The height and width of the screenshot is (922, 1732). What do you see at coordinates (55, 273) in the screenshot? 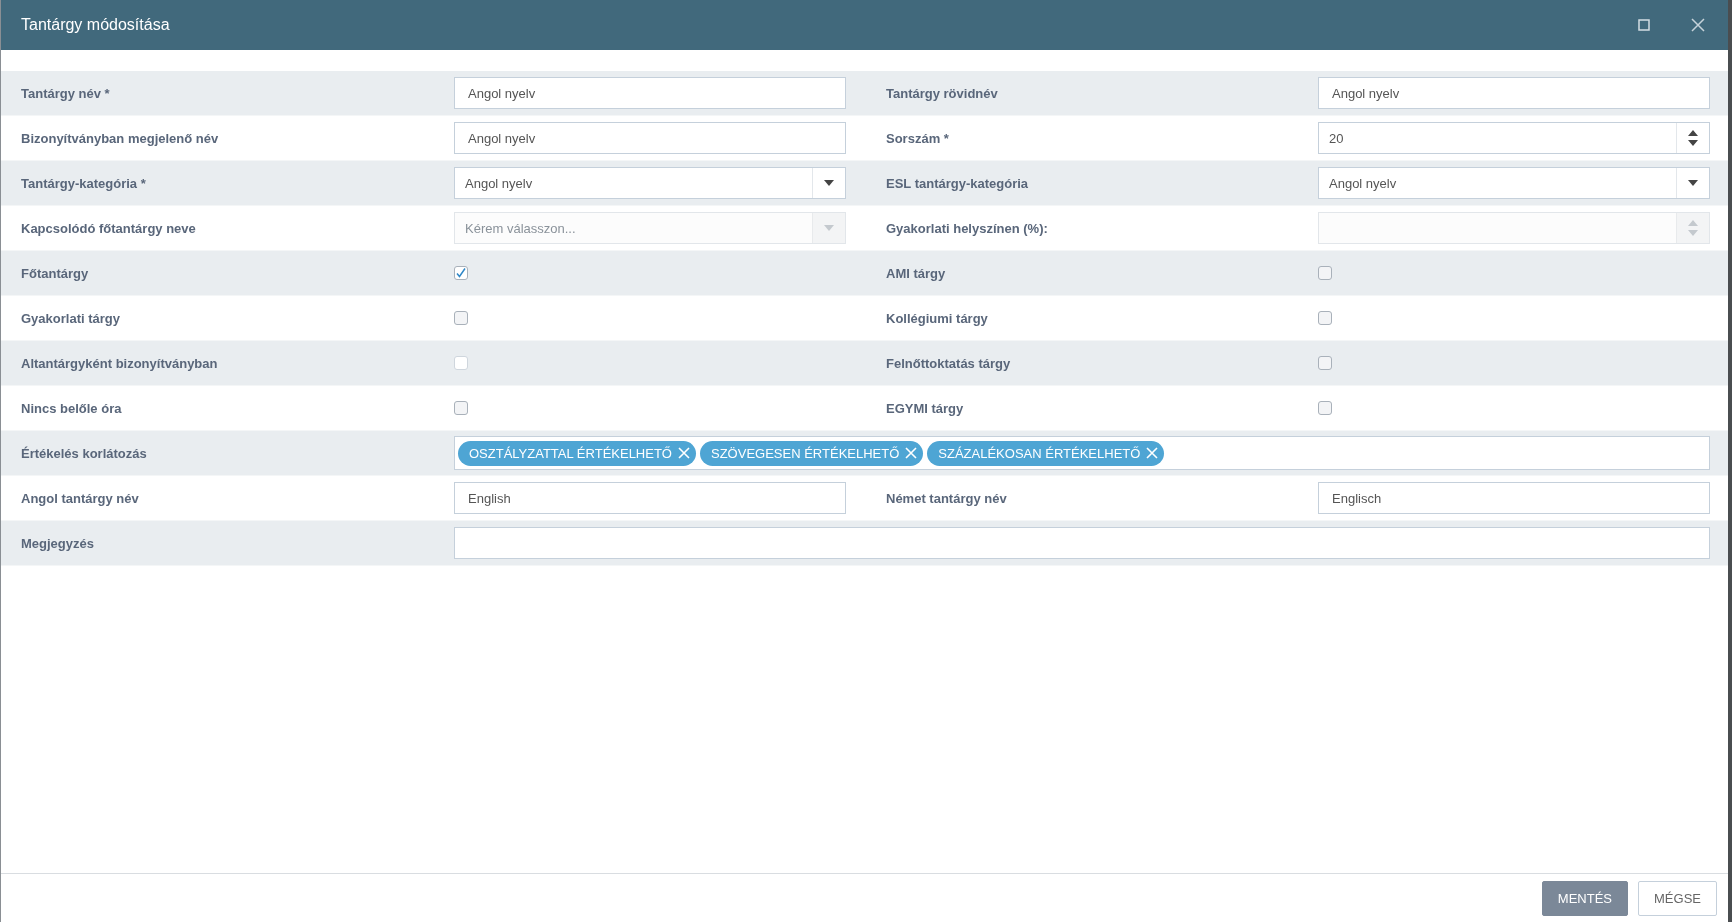
I see `field-label: Főtantárgy` at bounding box center [55, 273].